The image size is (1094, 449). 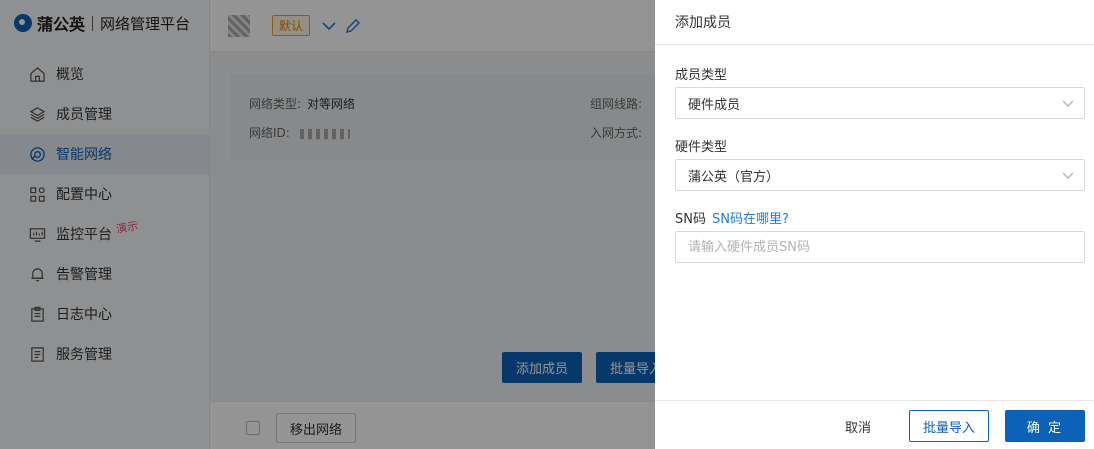 I want to click on hardware-type-value: 蒲公英（官方）, so click(x=734, y=177).